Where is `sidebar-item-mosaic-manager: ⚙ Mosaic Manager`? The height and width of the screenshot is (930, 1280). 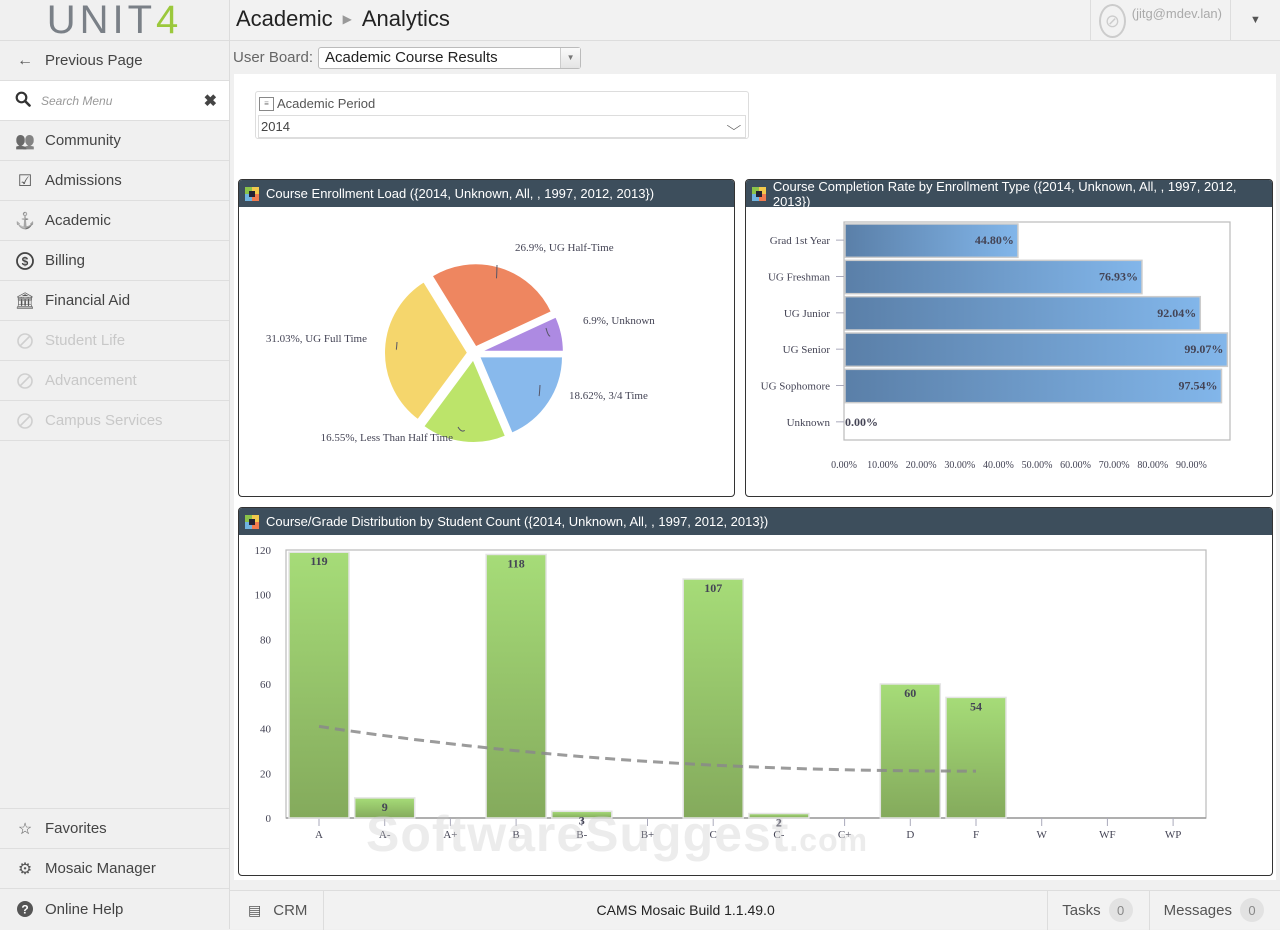
sidebar-item-mosaic-manager: ⚙ Mosaic Manager is located at coordinates (114, 869).